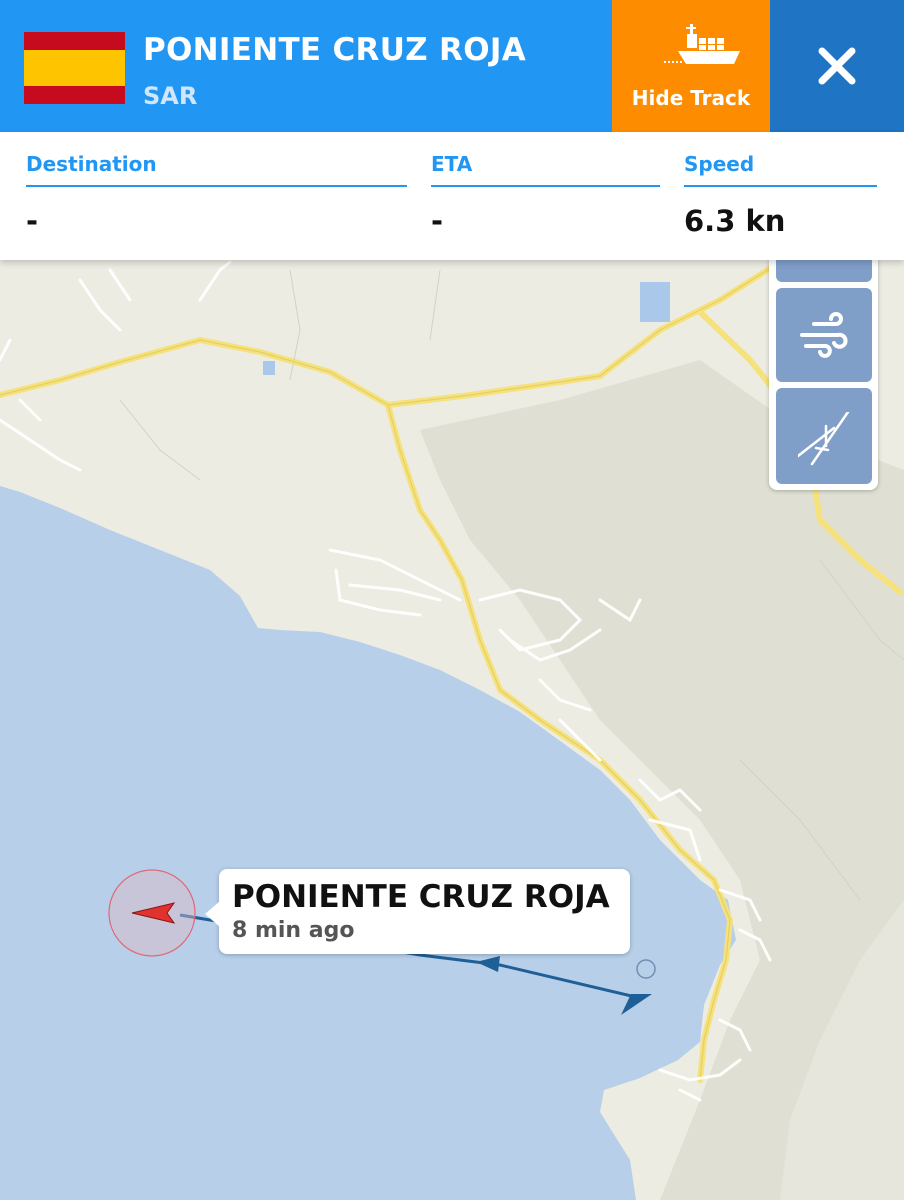 The width and height of the screenshot is (904, 1200). What do you see at coordinates (32, 221) in the screenshot?
I see `destination-value: -` at bounding box center [32, 221].